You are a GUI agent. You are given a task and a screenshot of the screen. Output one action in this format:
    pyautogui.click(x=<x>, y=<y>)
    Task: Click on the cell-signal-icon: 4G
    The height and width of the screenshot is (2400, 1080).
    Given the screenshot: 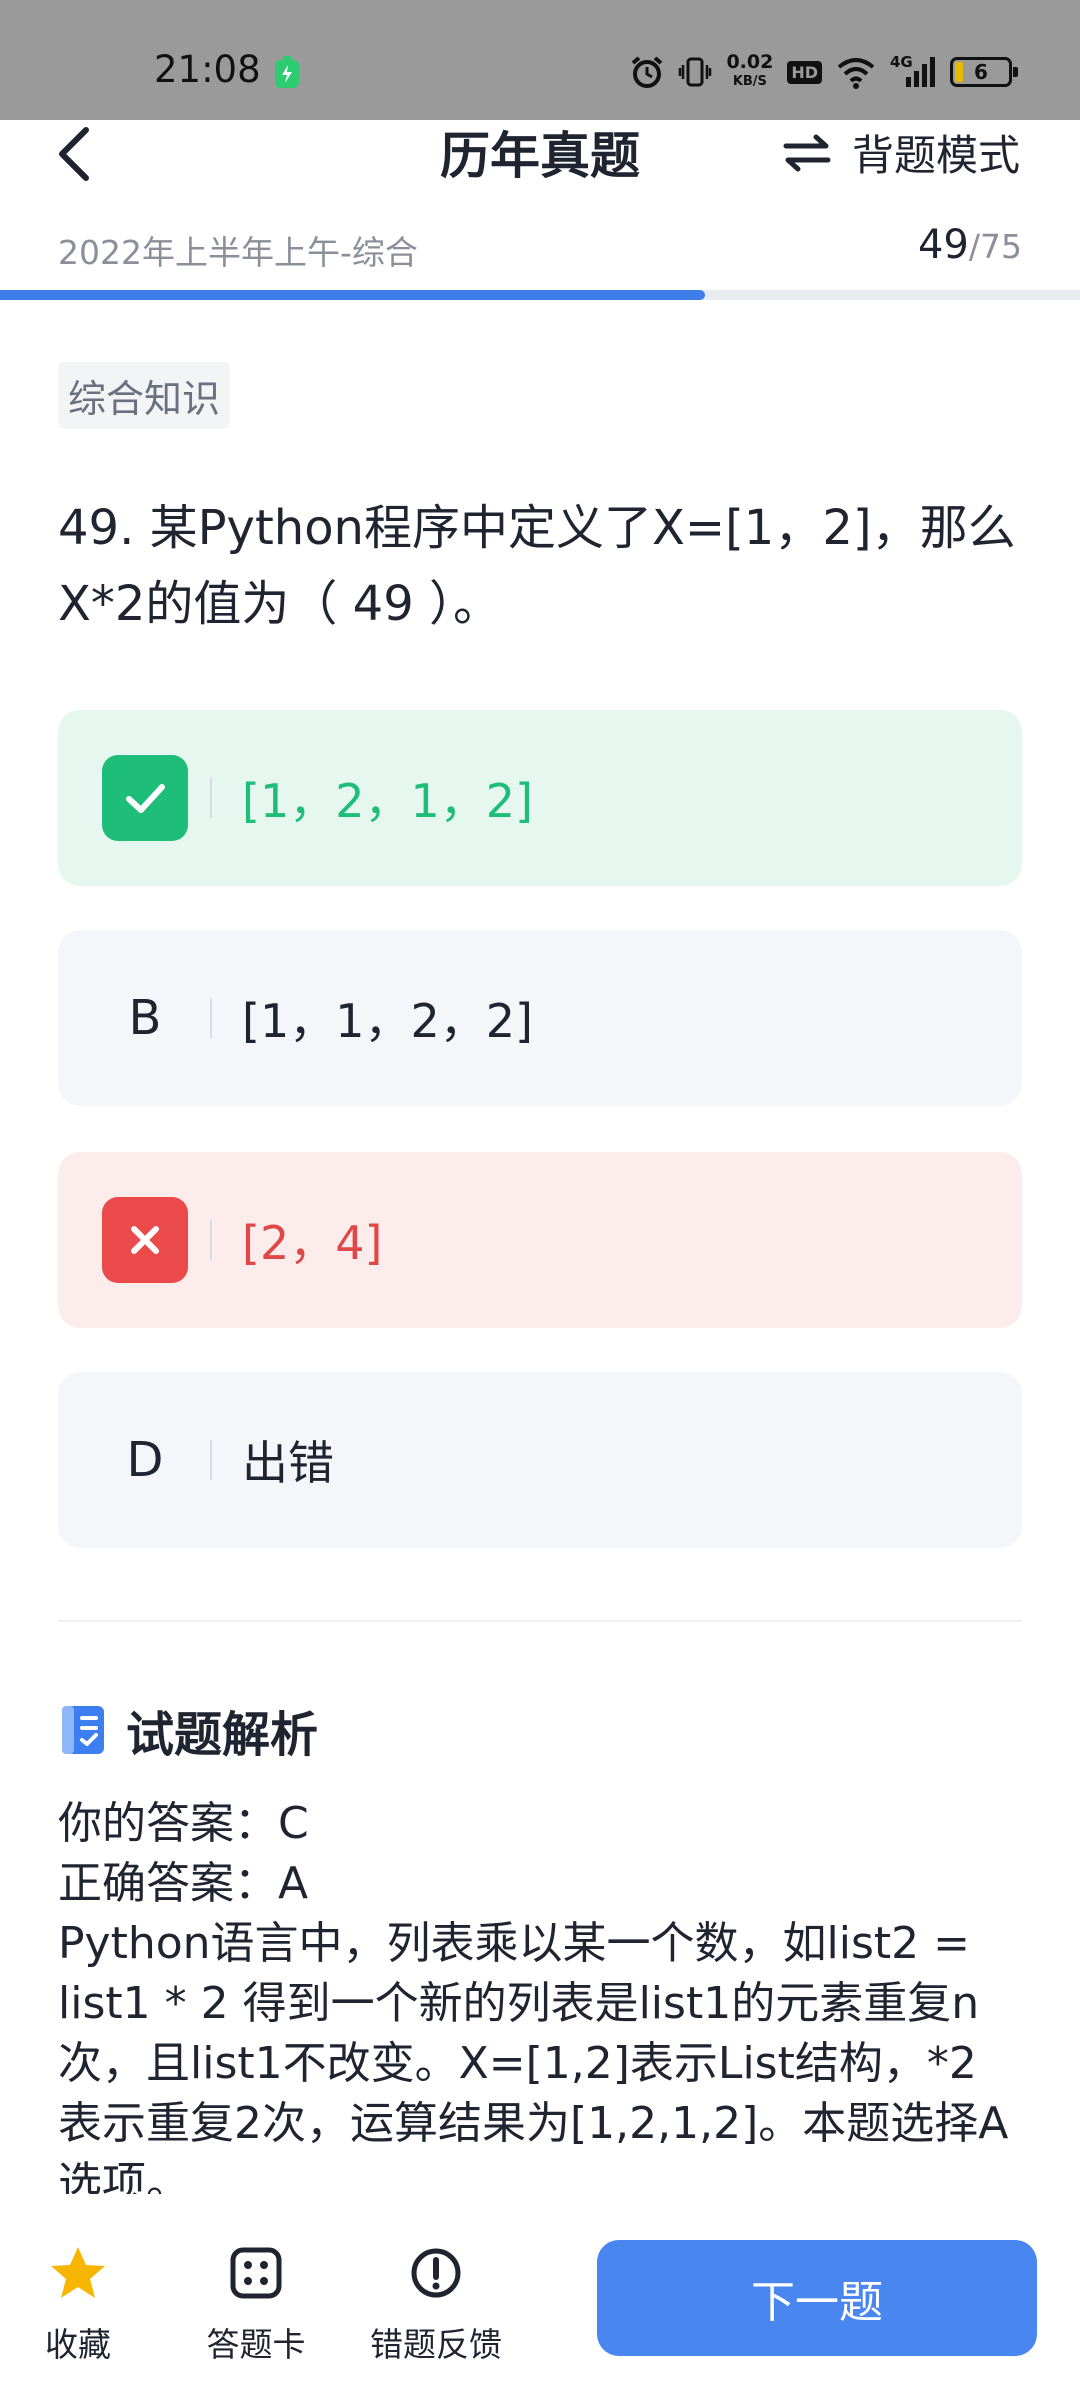 What is the action you would take?
    pyautogui.click(x=913, y=71)
    